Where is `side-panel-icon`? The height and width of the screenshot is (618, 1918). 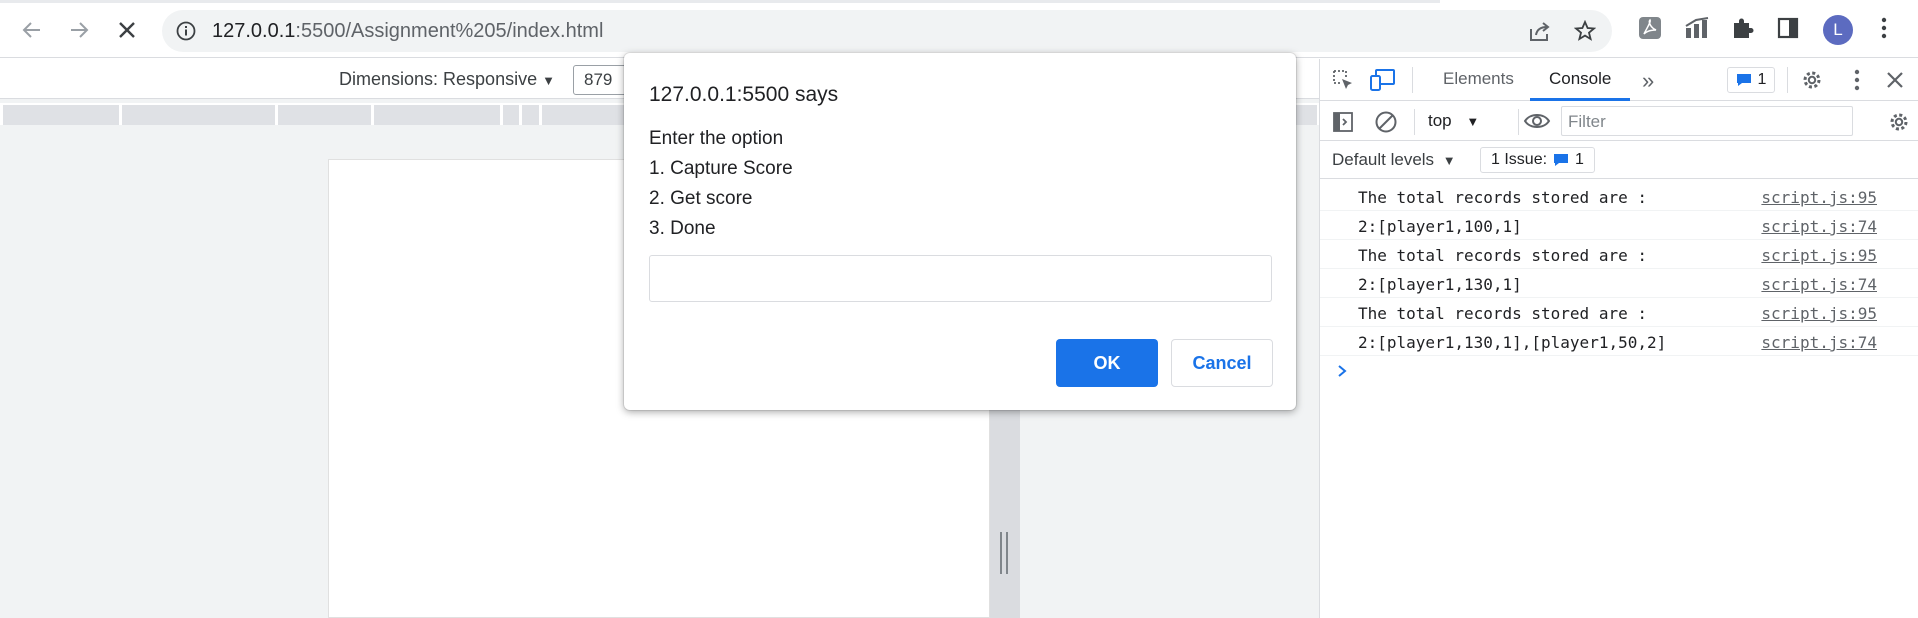 side-panel-icon is located at coordinates (1788, 30).